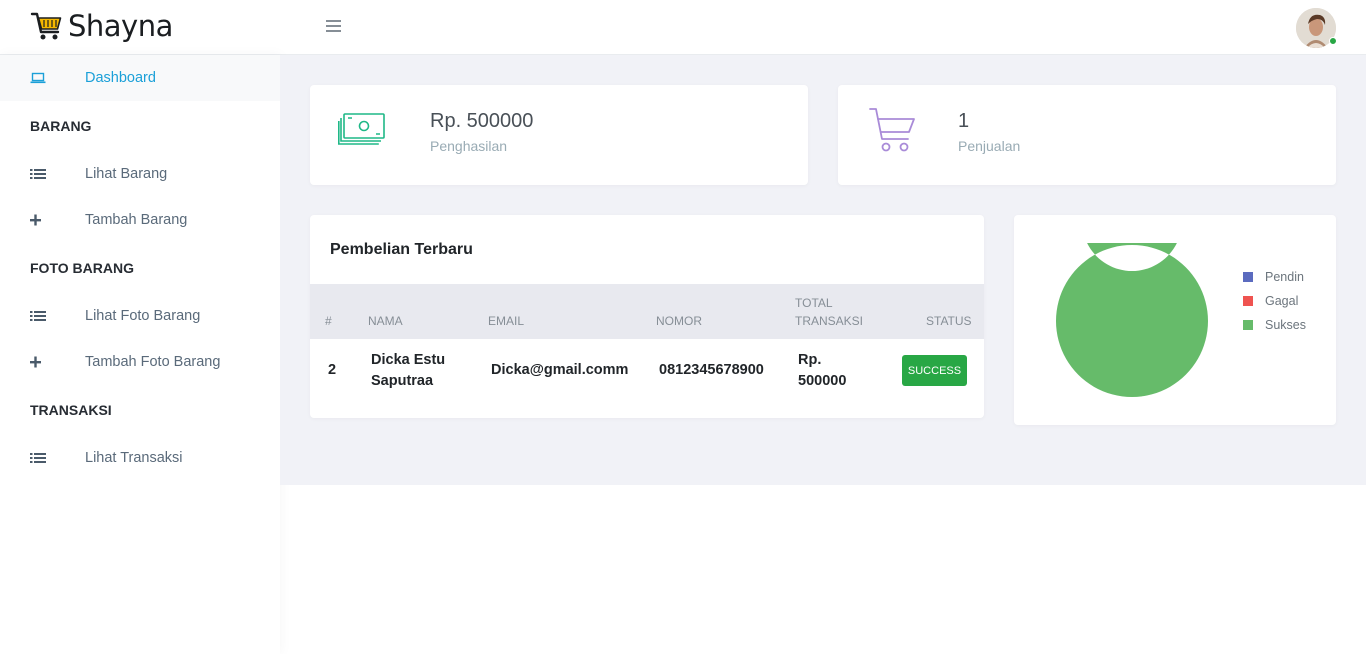 This screenshot has width=1366, height=654. Describe the element at coordinates (402, 381) in the screenshot. I see `row-nama-last: Saputraa` at that location.